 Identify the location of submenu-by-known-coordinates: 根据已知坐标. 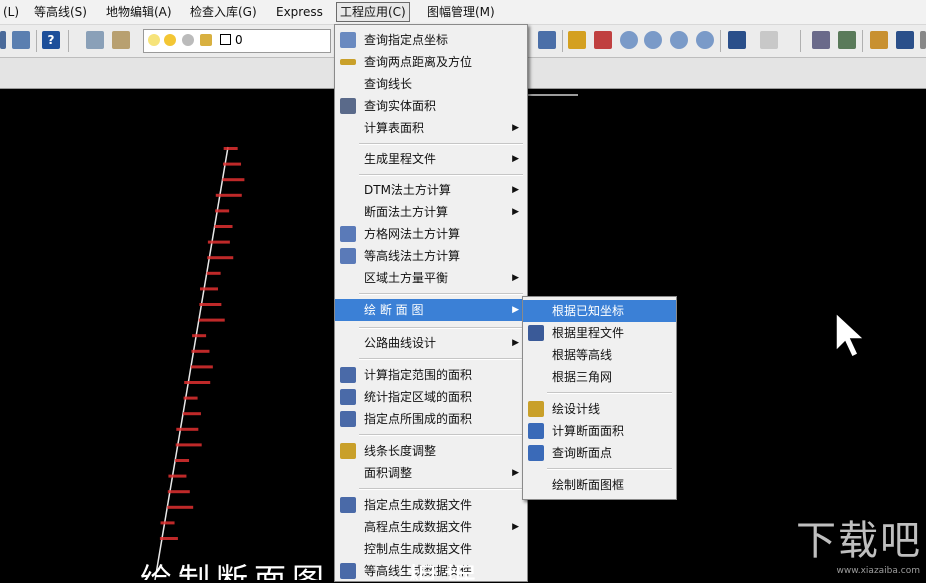
(599, 311).